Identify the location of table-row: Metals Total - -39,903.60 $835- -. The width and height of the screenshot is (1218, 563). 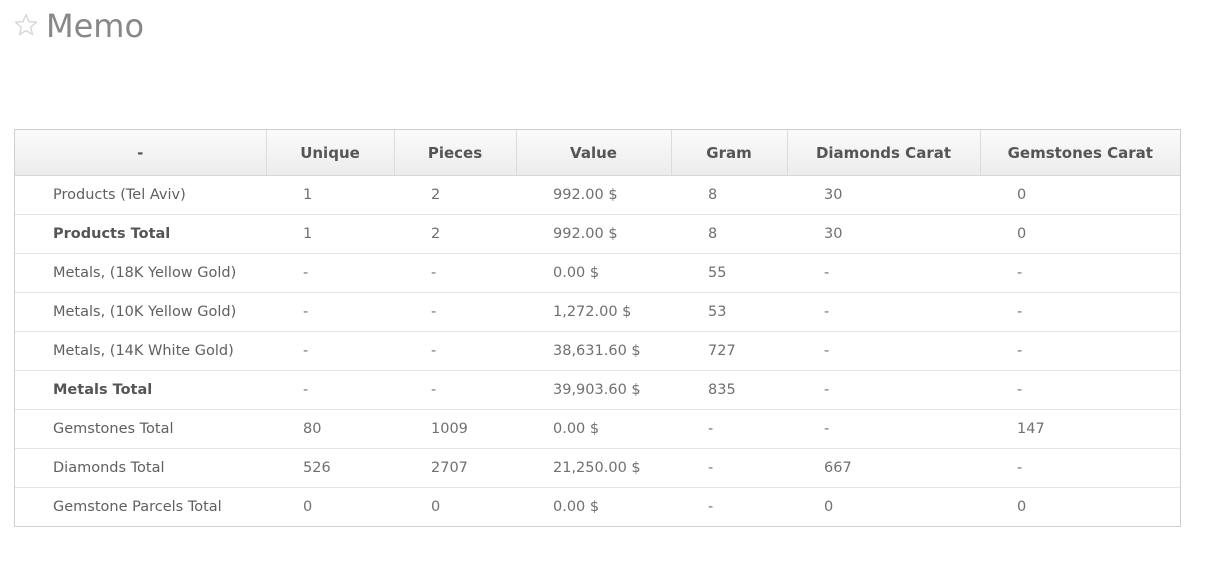
(597, 390).